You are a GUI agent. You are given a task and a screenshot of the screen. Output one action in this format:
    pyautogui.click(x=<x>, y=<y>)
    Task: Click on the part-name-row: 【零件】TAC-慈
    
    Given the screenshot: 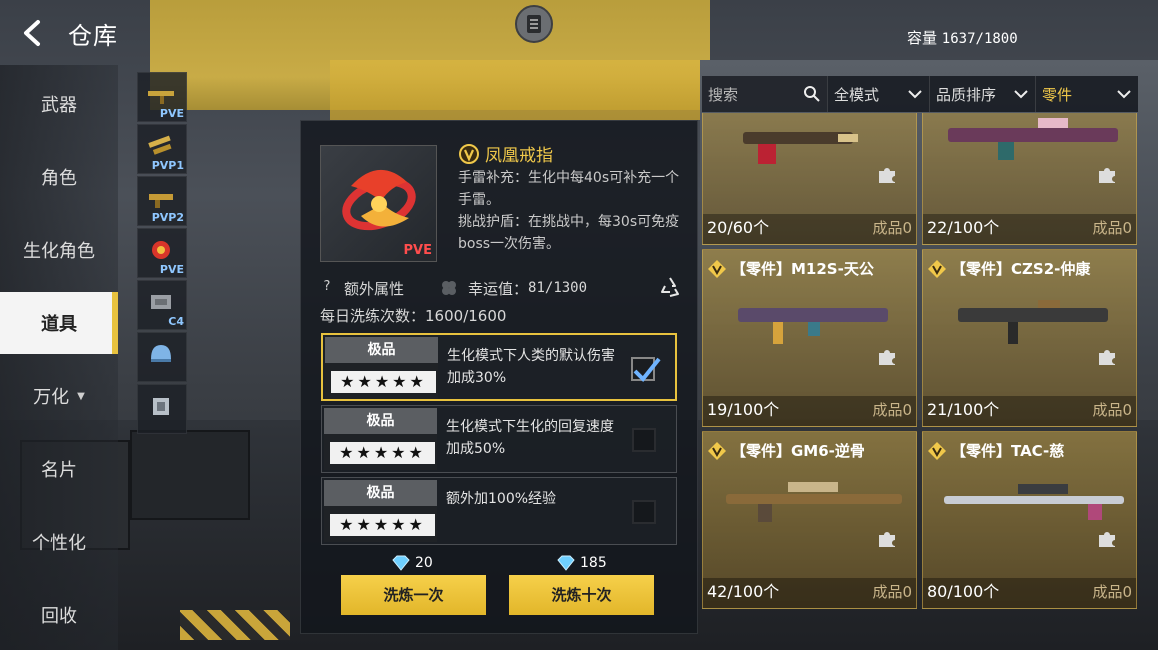 What is the action you would take?
    pyautogui.click(x=995, y=450)
    